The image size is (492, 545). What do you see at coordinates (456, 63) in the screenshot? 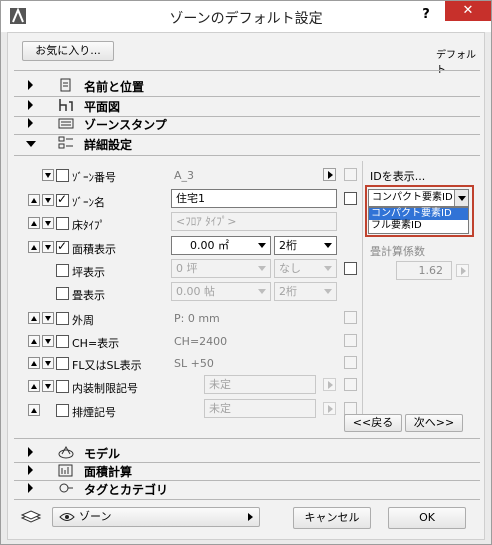
I see `default-label: デフォルト` at bounding box center [456, 63].